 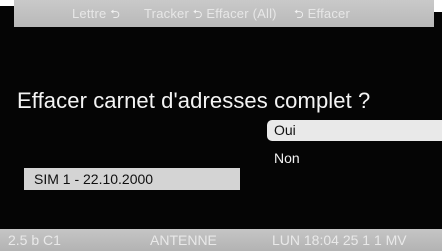 What do you see at coordinates (194, 100) in the screenshot?
I see `dialog-title: Effacer carnet d'adresses complet ?` at bounding box center [194, 100].